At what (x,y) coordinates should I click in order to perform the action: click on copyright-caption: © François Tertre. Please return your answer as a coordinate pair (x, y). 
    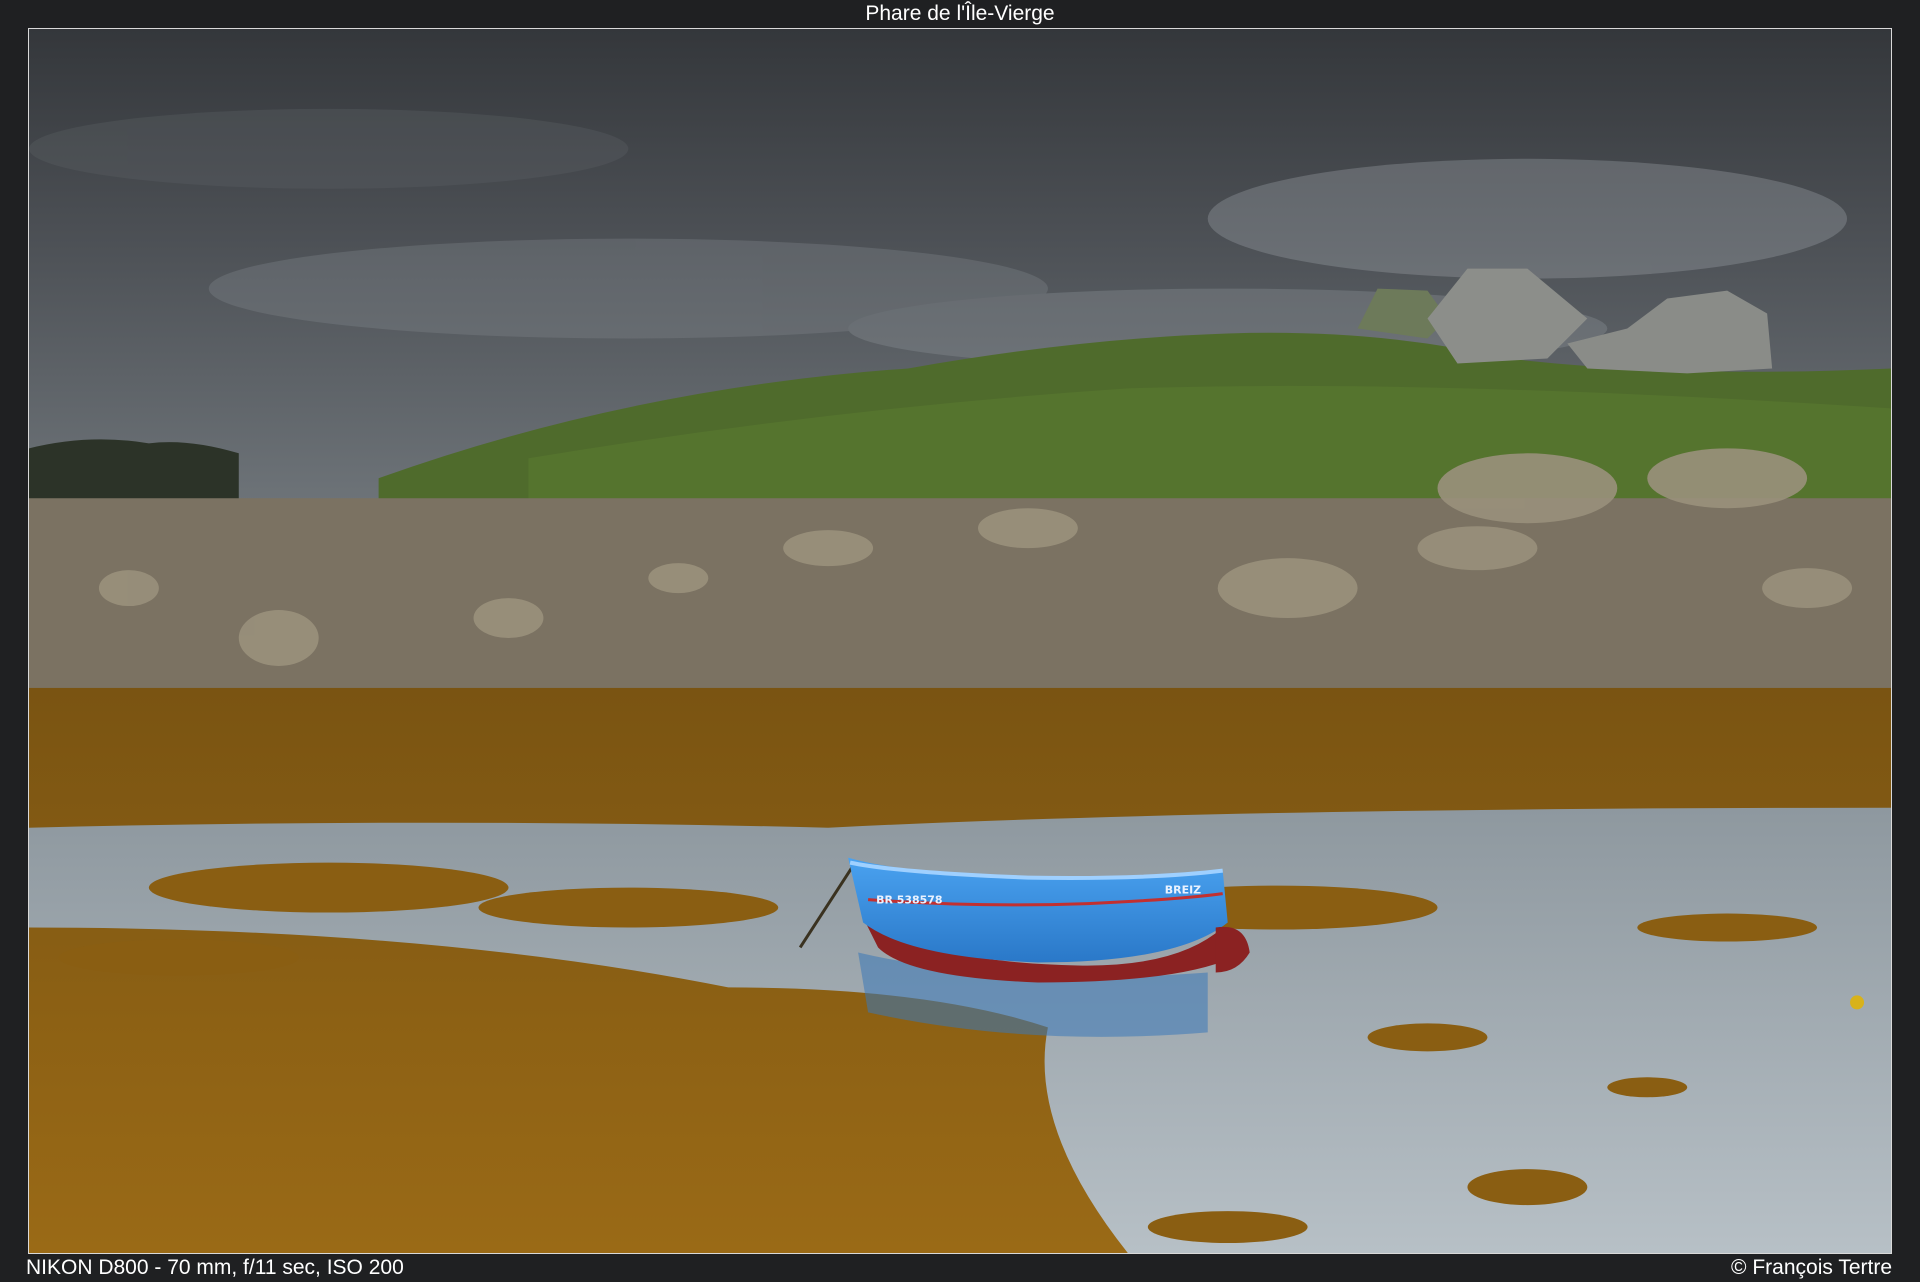
    Looking at the image, I should click on (1811, 1267).